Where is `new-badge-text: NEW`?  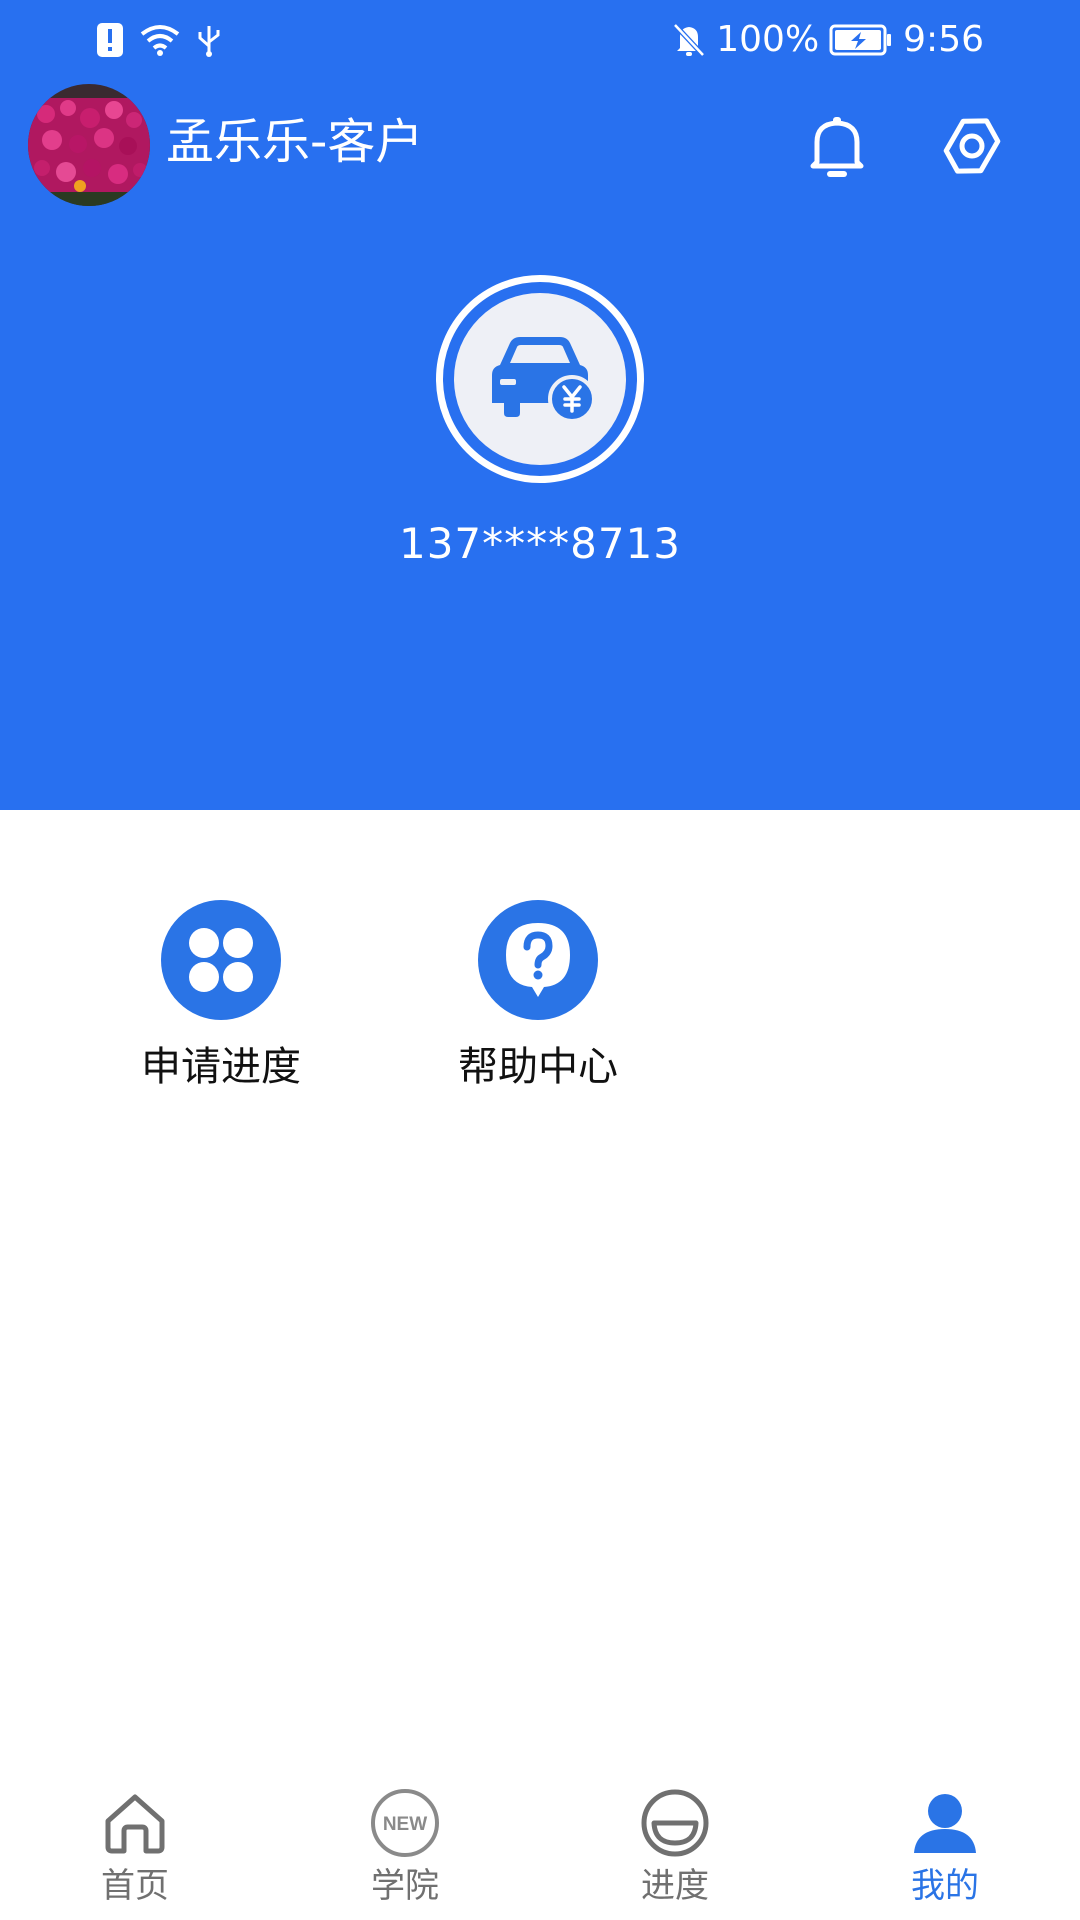 new-badge-text: NEW is located at coordinates (405, 1824).